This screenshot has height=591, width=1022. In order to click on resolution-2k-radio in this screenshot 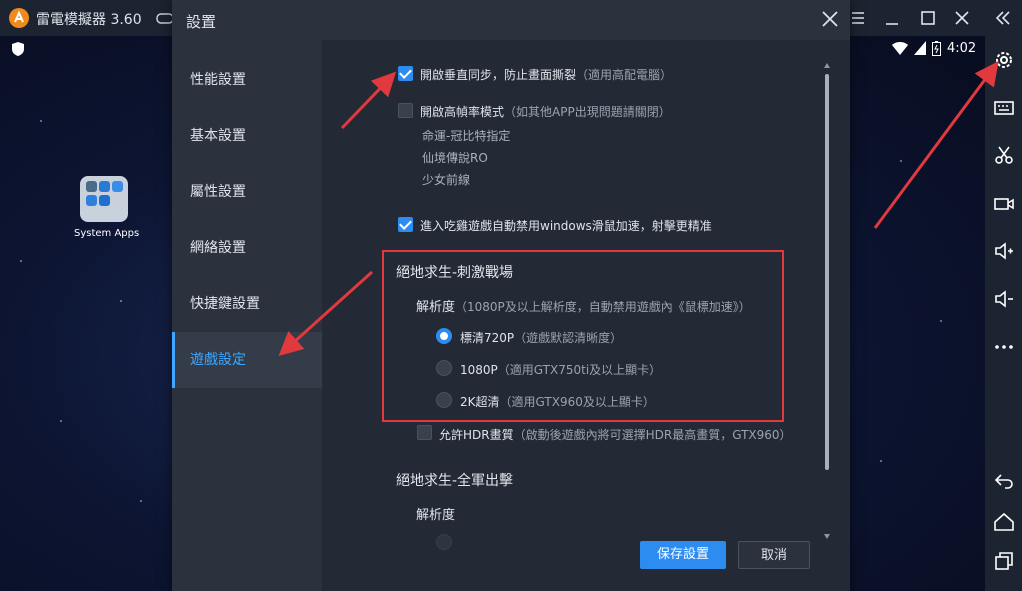, I will do `click(444, 400)`.